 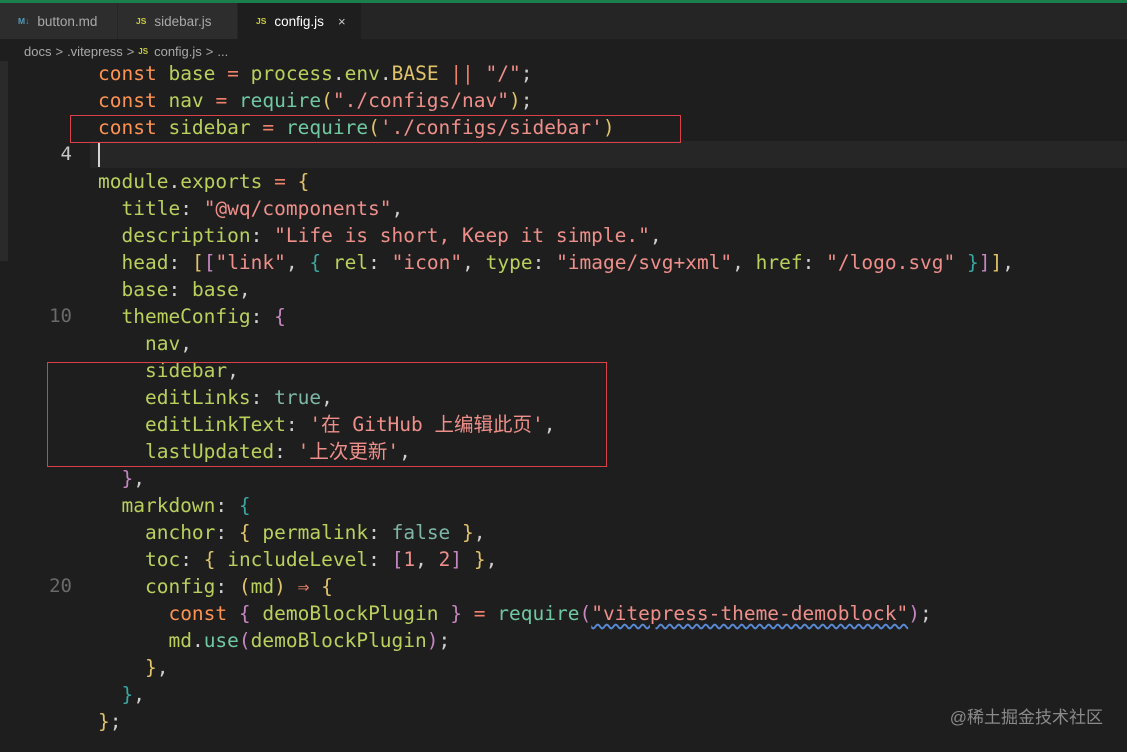 What do you see at coordinates (186, 289) in the screenshot?
I see `code-line-9: base: base,` at bounding box center [186, 289].